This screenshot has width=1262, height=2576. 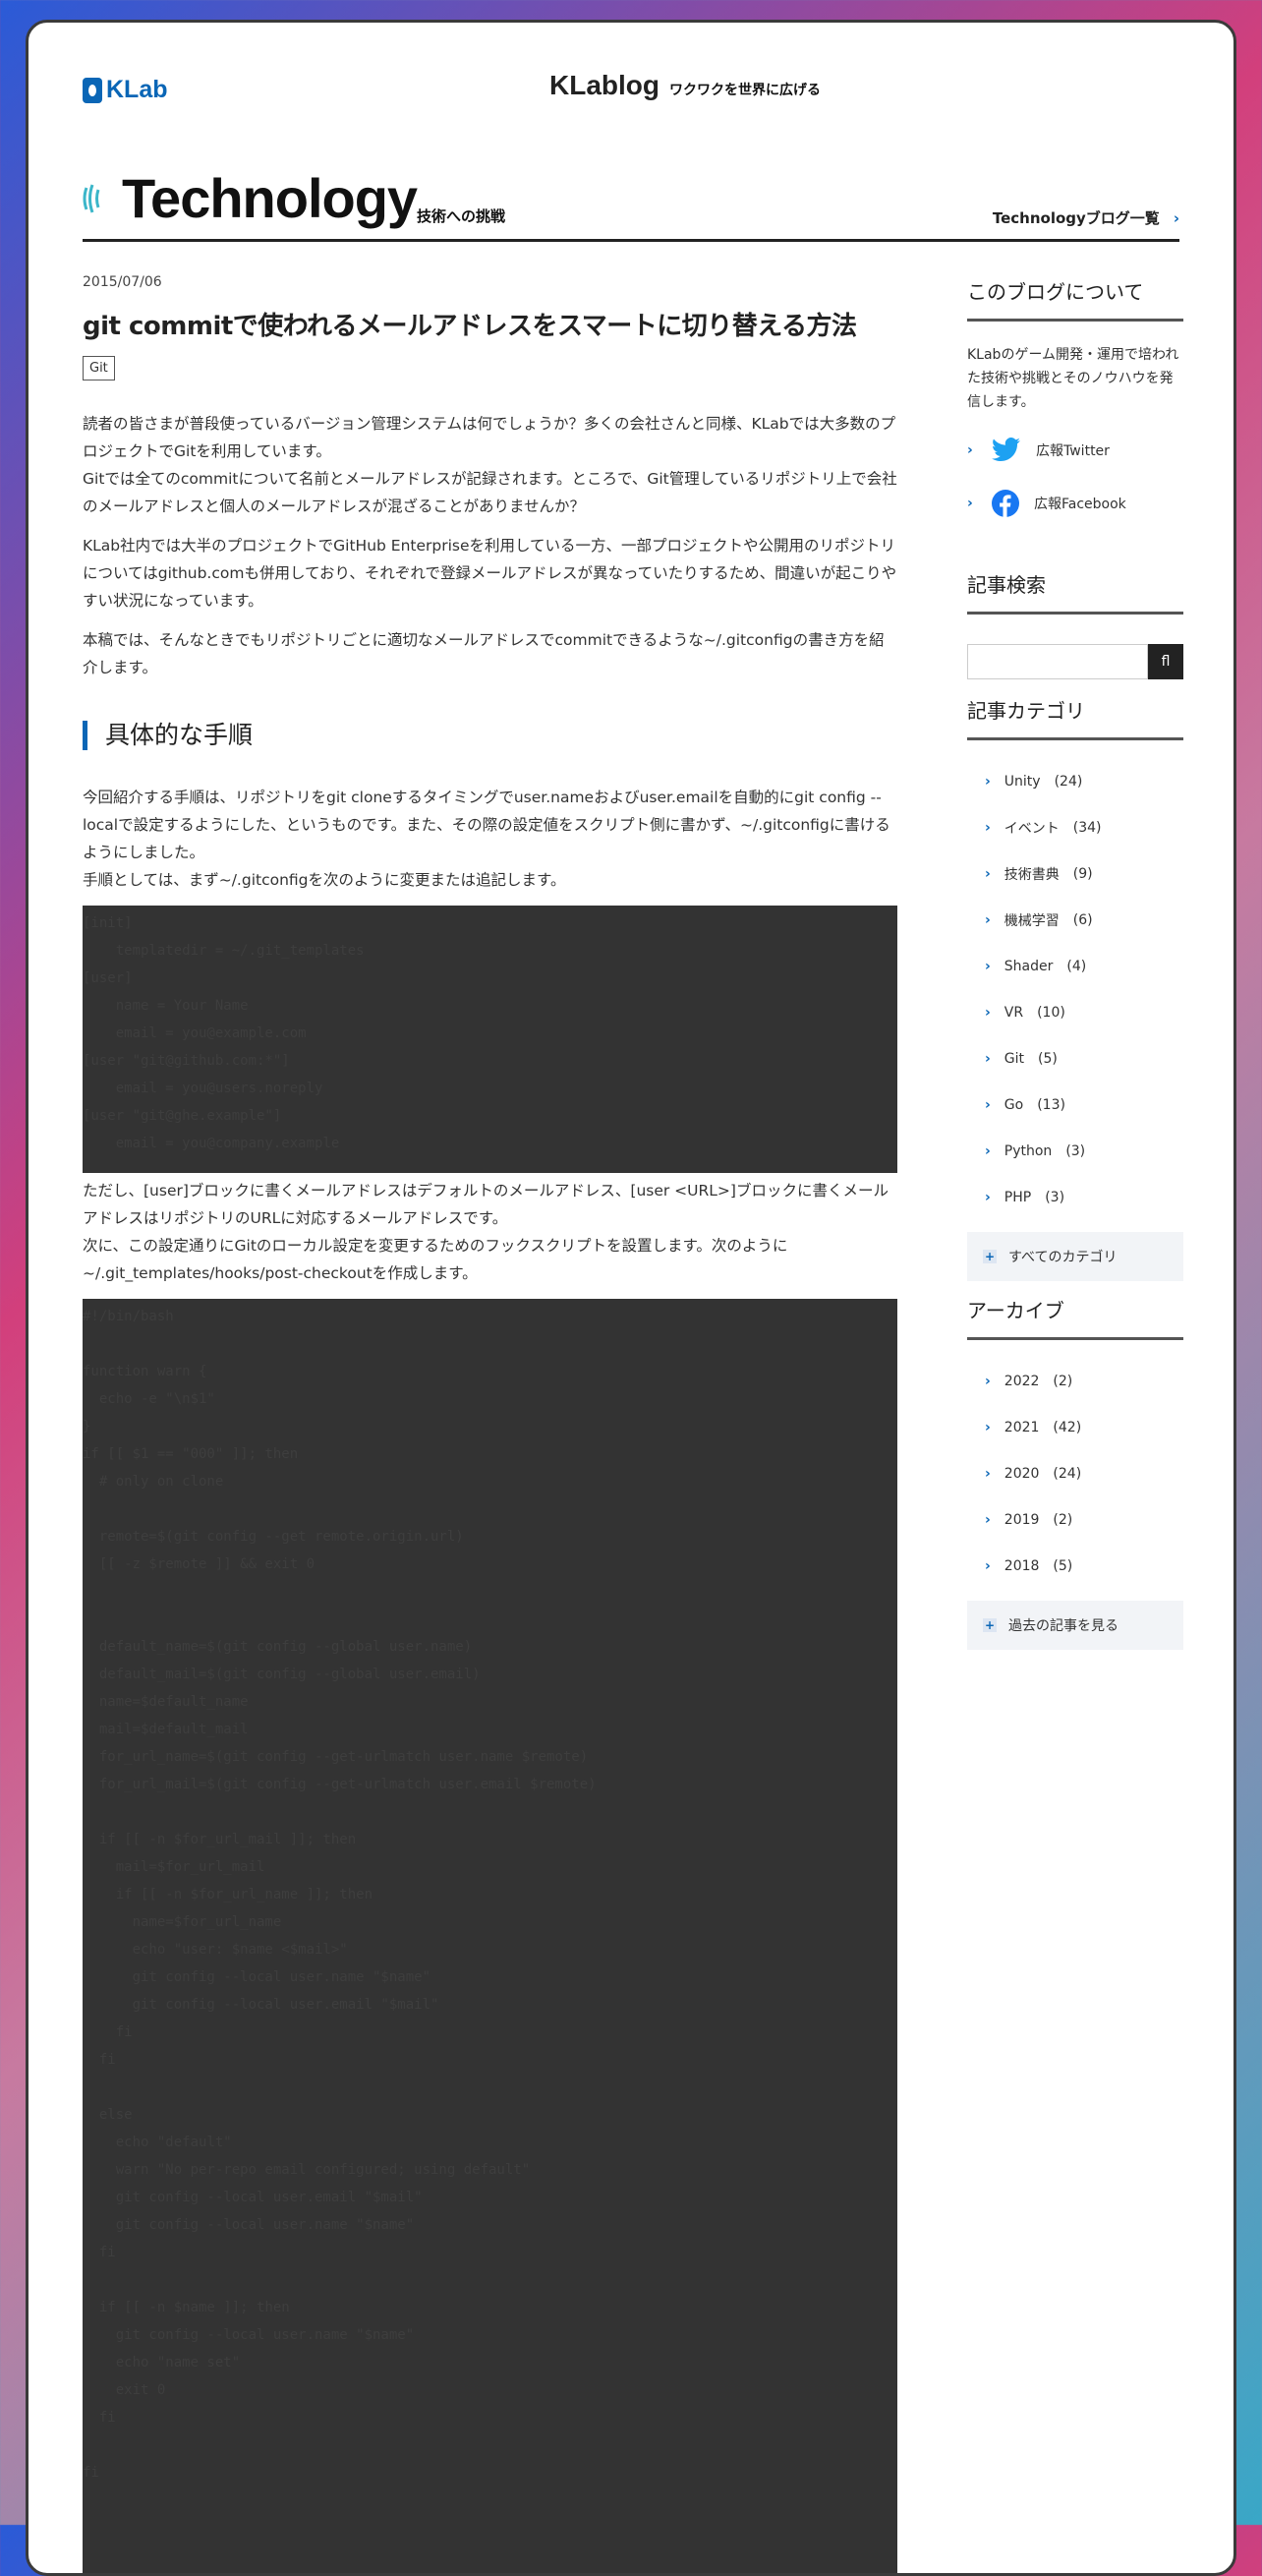 What do you see at coordinates (1165, 661) in the screenshot?
I see `search-button: fl` at bounding box center [1165, 661].